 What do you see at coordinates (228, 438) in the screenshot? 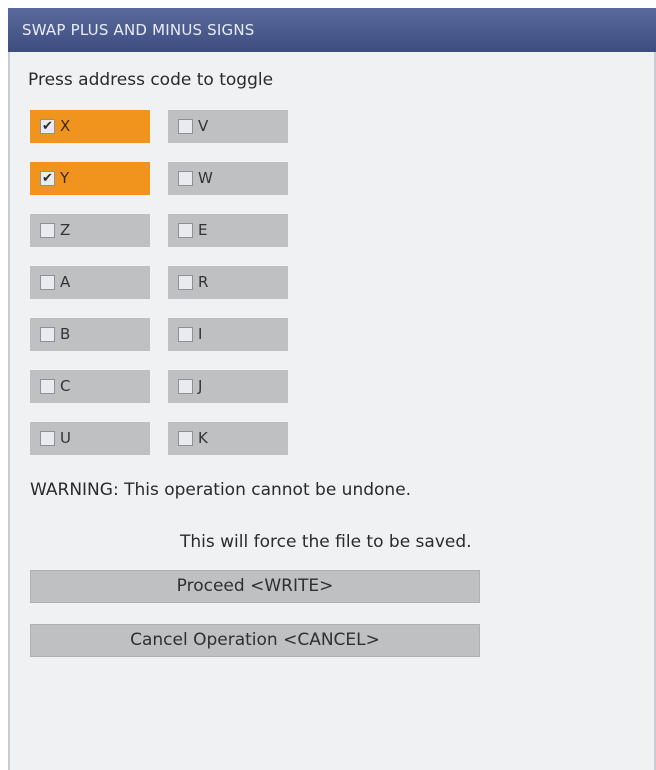
I see `axis-toggle-k: K` at bounding box center [228, 438].